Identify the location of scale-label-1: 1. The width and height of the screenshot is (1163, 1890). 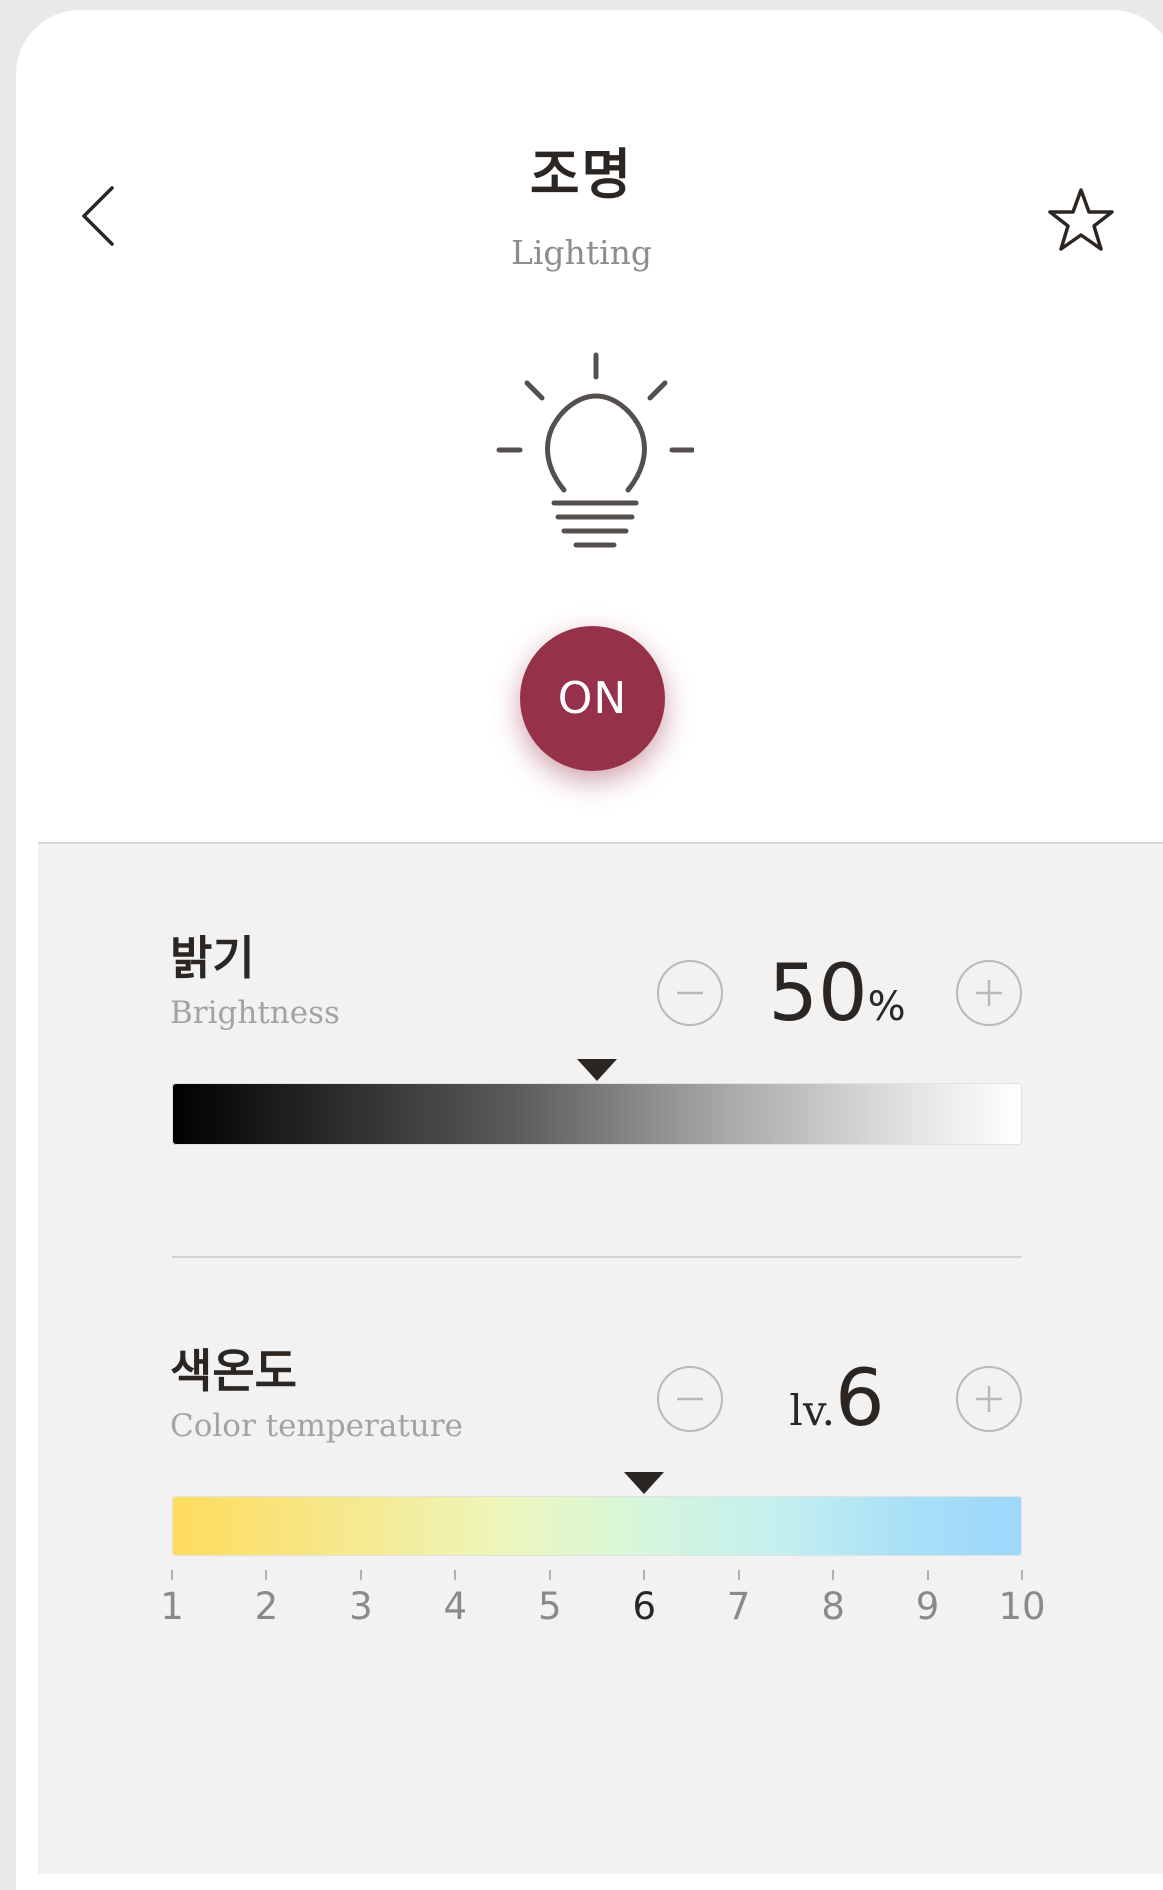
(172, 1606).